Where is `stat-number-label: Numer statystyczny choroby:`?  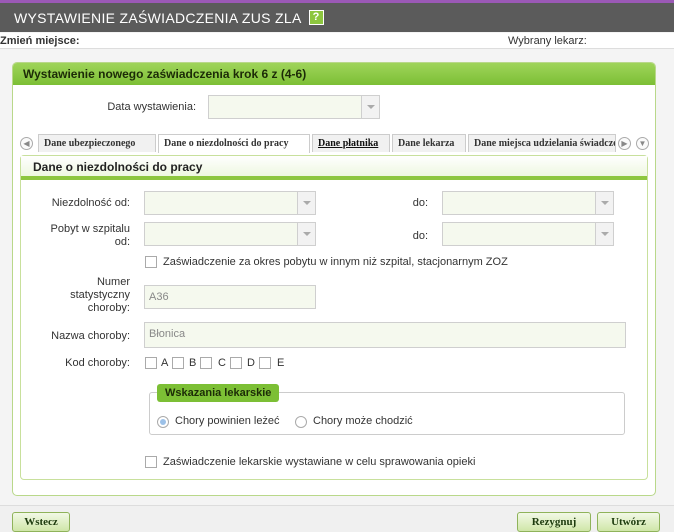 stat-number-label: Numer statystyczny choroby: is located at coordinates (100, 295).